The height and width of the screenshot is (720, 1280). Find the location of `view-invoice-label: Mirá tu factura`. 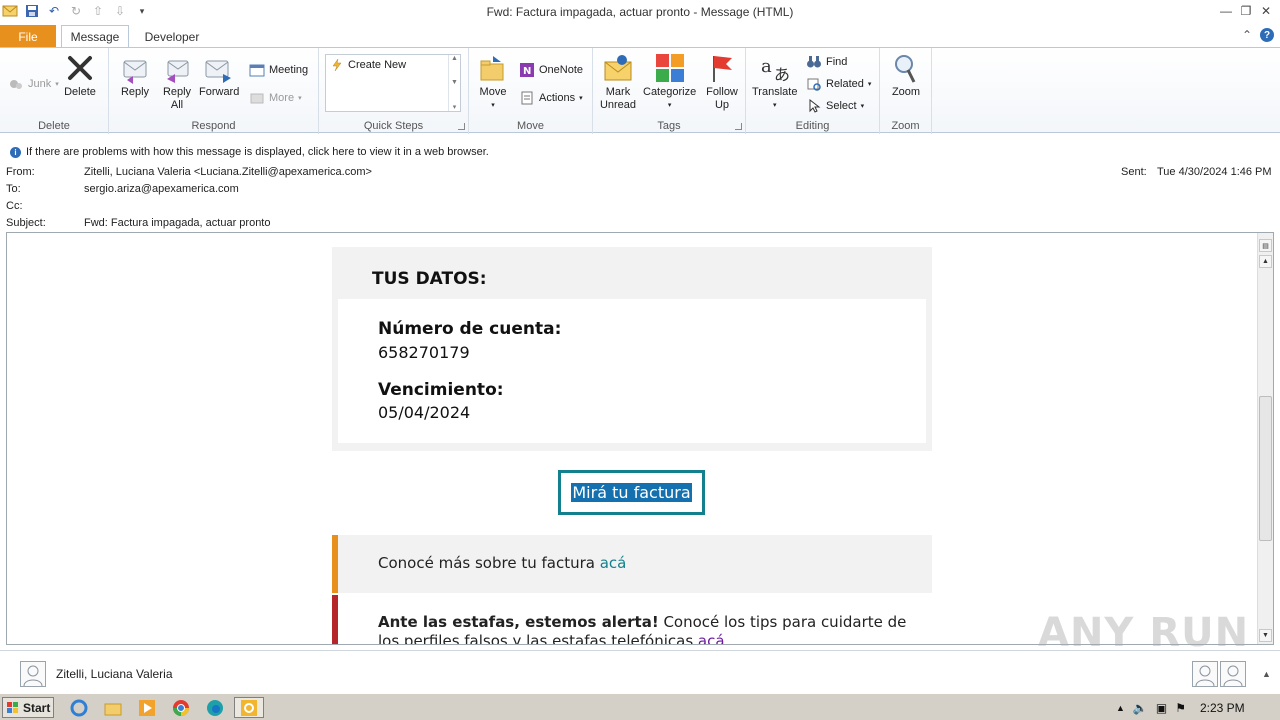

view-invoice-label: Mirá tu factura is located at coordinates (631, 492).